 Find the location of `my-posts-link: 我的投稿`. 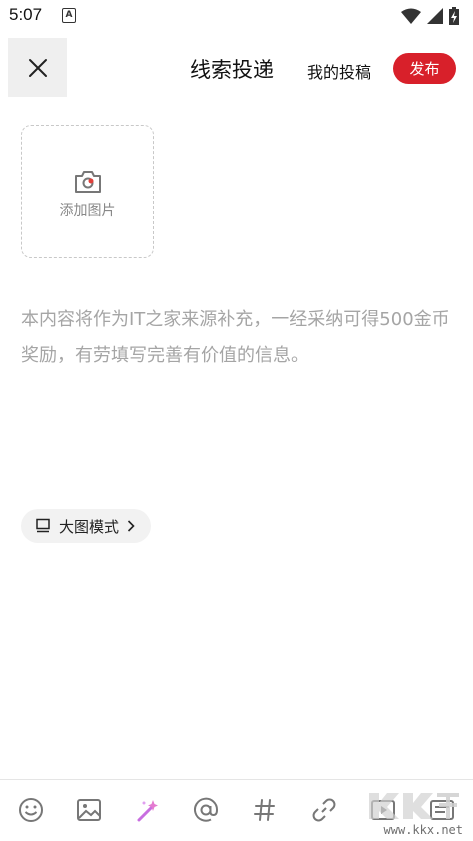

my-posts-link: 我的投稿 is located at coordinates (339, 71).